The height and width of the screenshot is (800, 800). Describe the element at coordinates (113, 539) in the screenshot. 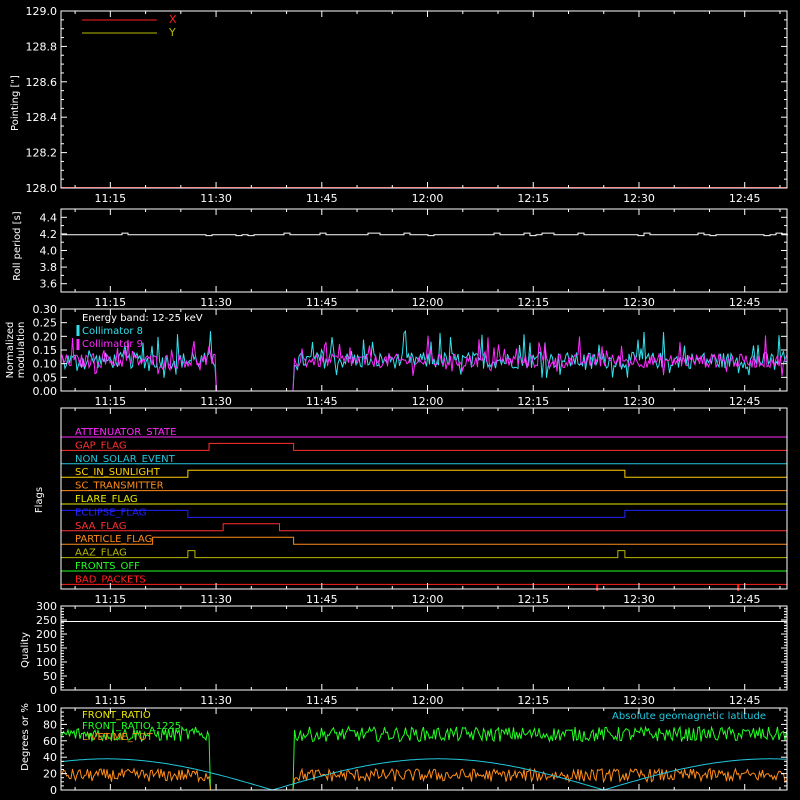

I see `flag-label: PARTICLE_FLAG` at that location.